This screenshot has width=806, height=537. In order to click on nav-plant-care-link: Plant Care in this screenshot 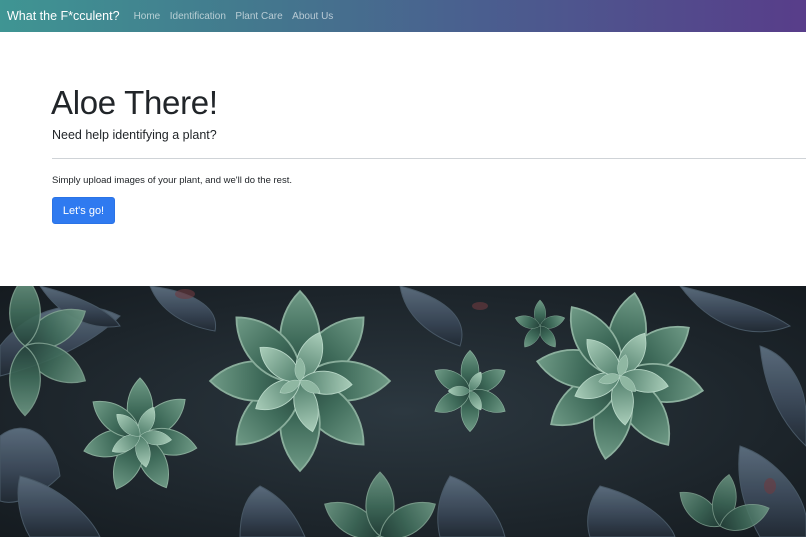, I will do `click(258, 16)`.